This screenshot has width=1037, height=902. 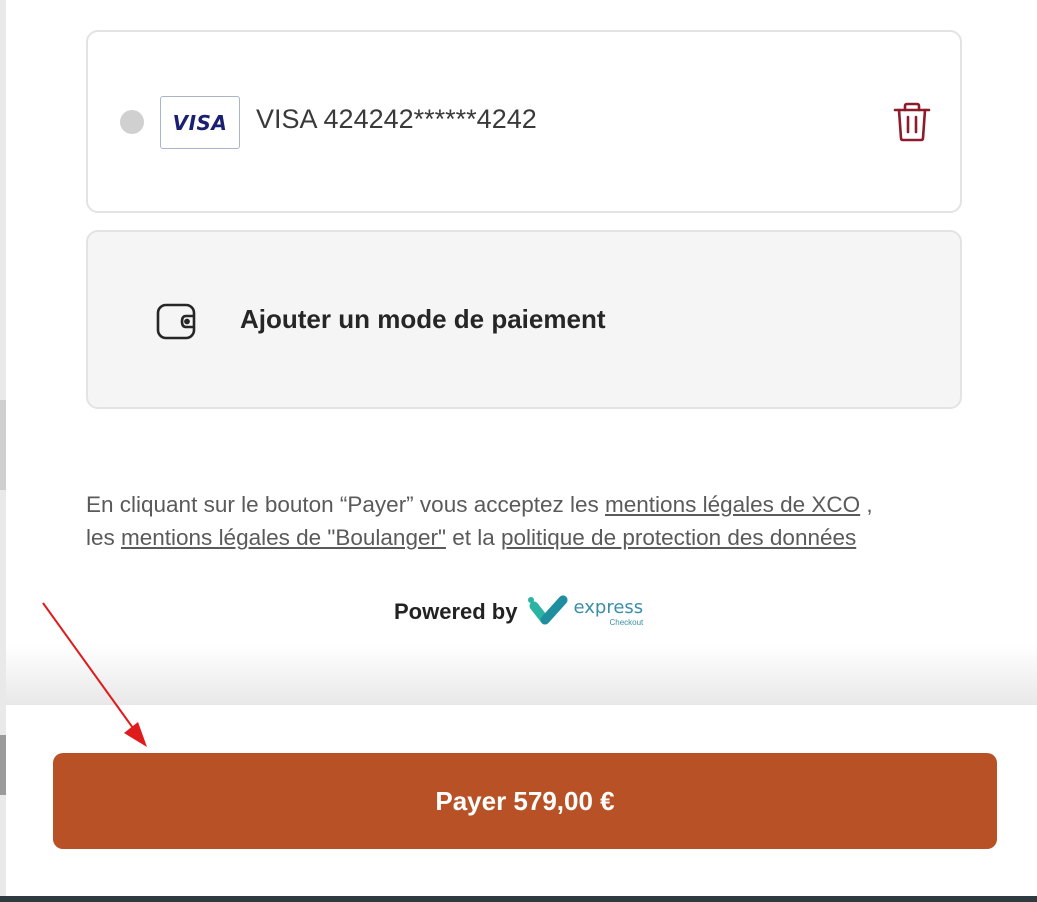 What do you see at coordinates (456, 611) in the screenshot?
I see `powered-by-text: Powered by` at bounding box center [456, 611].